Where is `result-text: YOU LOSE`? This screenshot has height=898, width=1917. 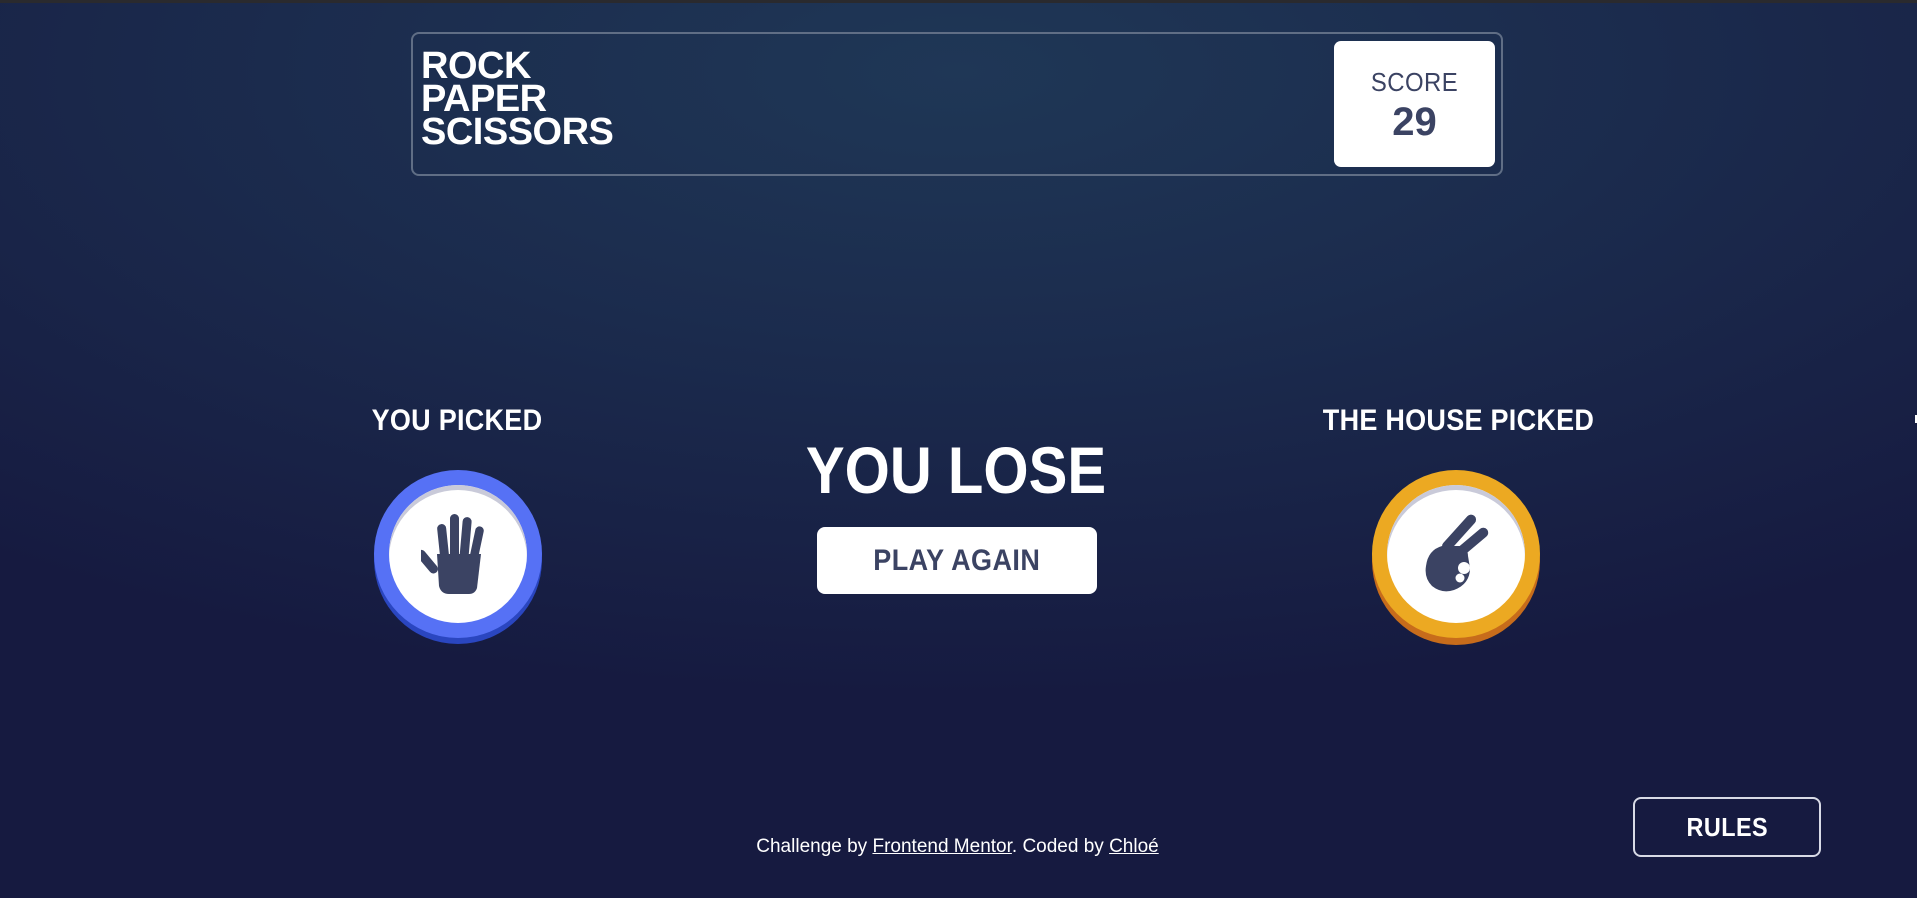 result-text: YOU LOSE is located at coordinates (956, 470).